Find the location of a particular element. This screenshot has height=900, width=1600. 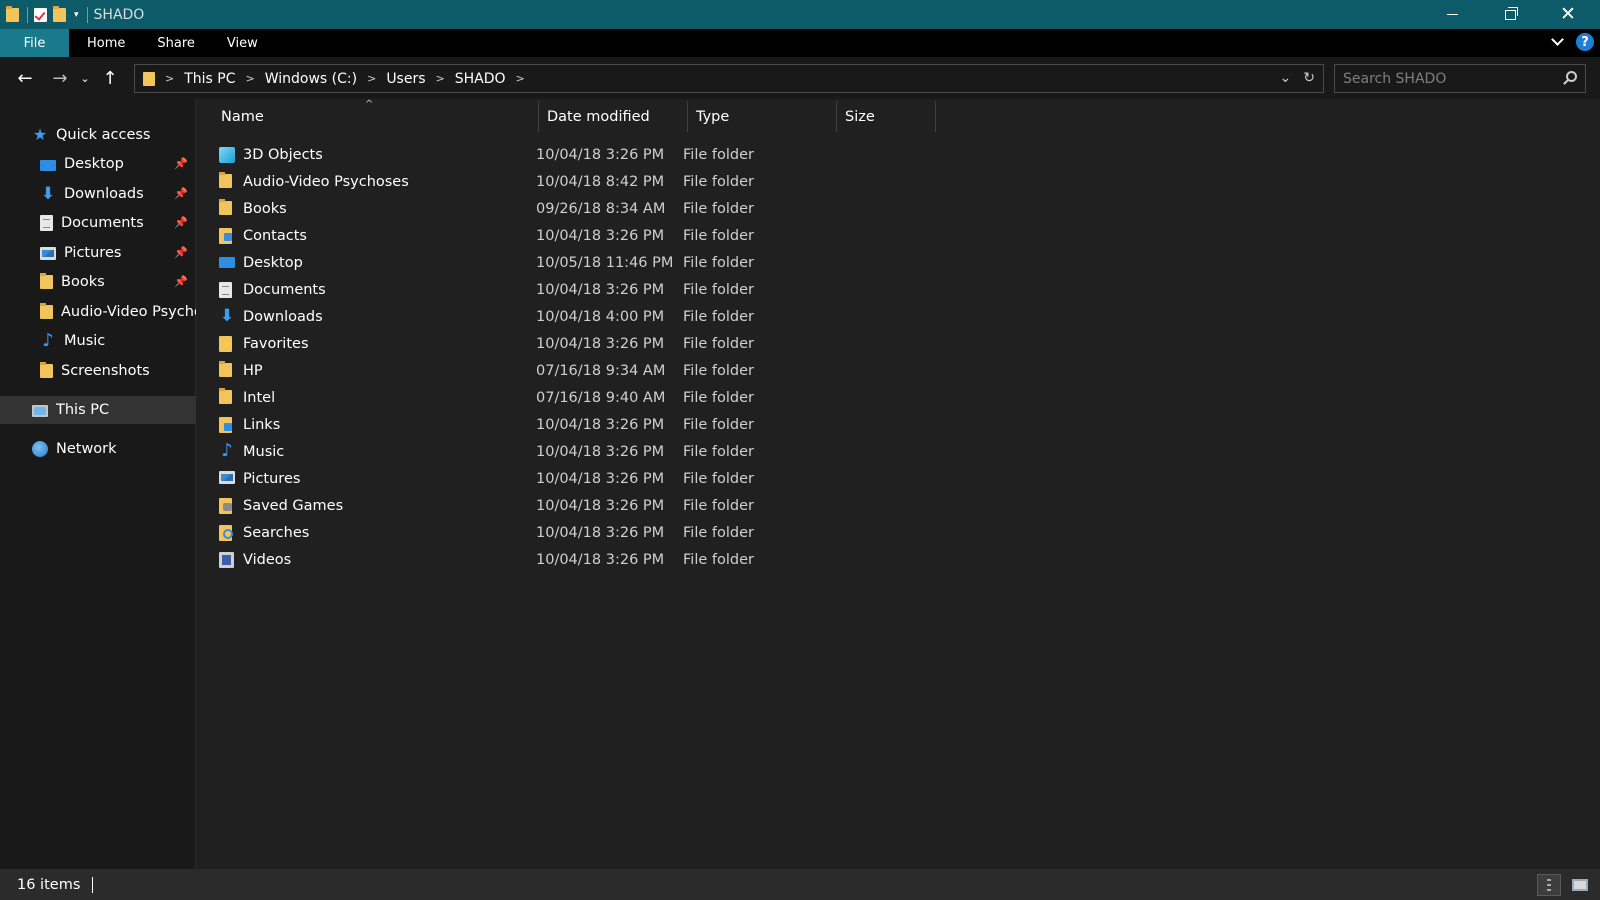

column-header-size: Size is located at coordinates (886, 117).